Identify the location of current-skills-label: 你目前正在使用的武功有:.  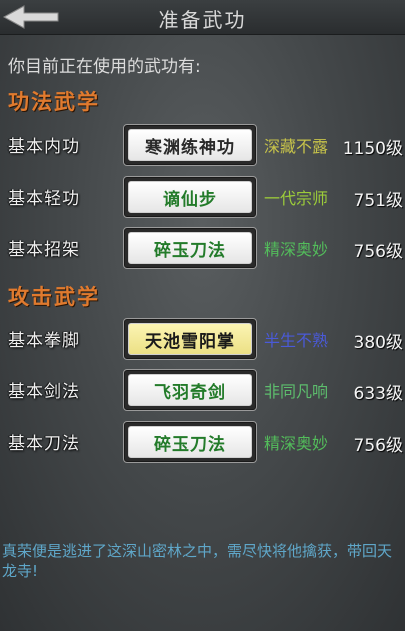
(104, 67).